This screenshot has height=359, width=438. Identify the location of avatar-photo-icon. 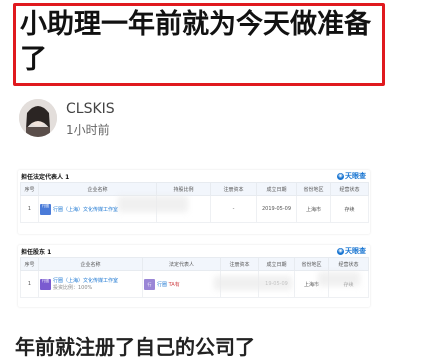
(38, 118).